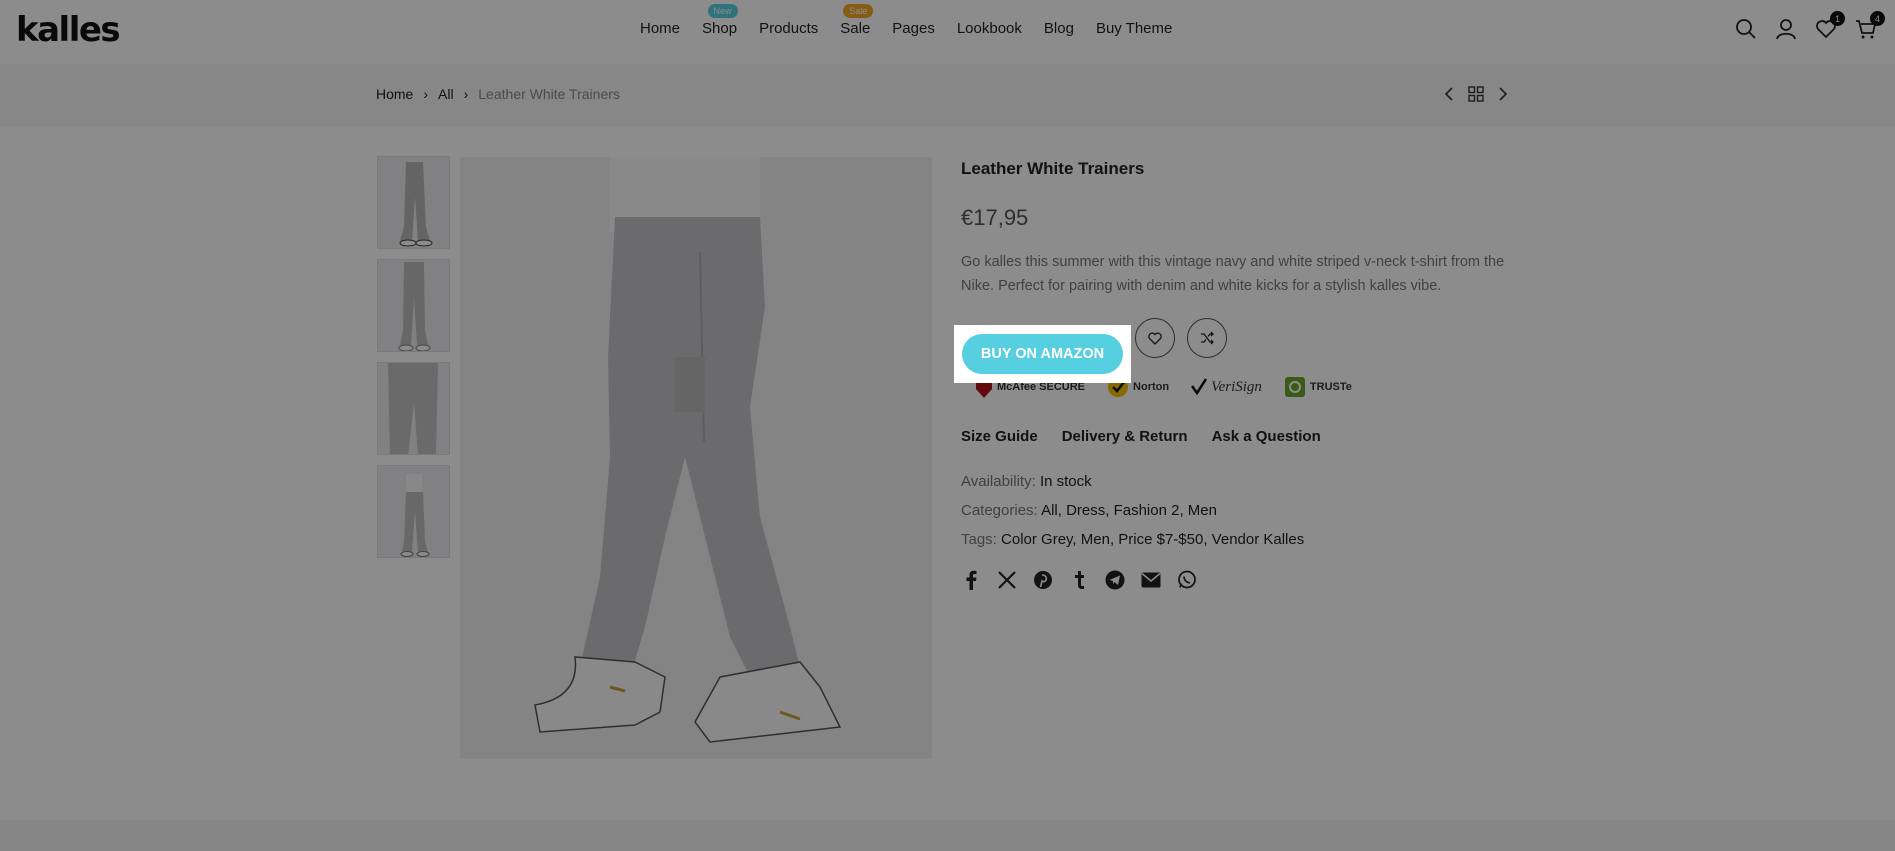  Describe the element at coordinates (999, 436) in the screenshot. I see `size-guide-link: Size Guide` at that location.